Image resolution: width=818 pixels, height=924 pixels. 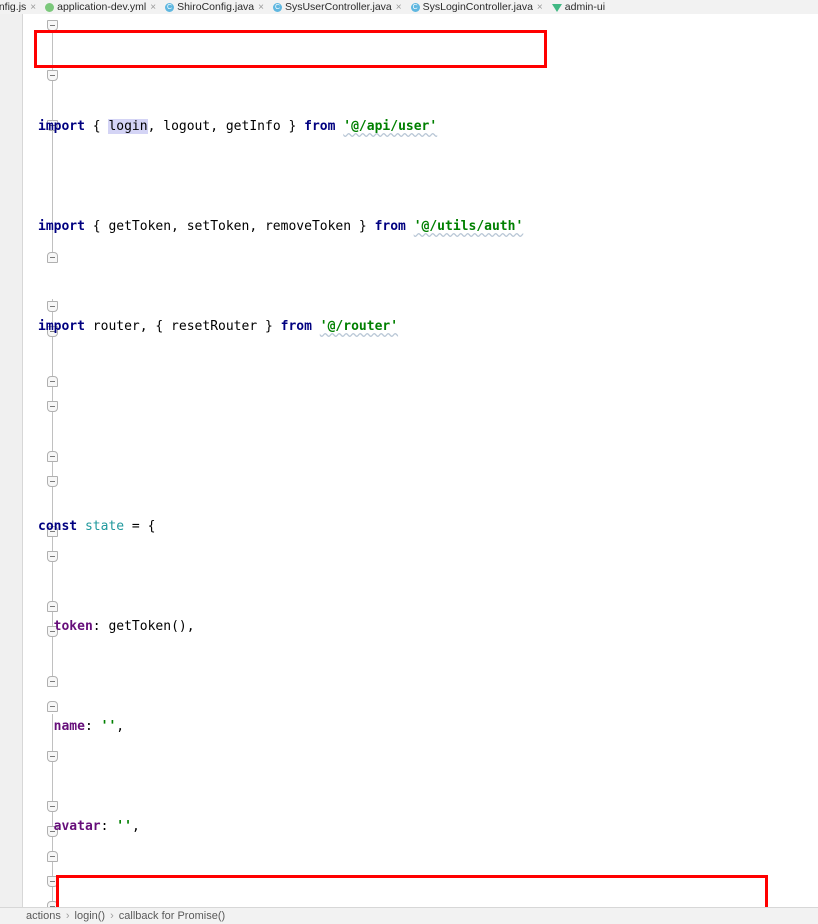 I want to click on tab-label: SysLoginController.java, so click(x=477, y=7).